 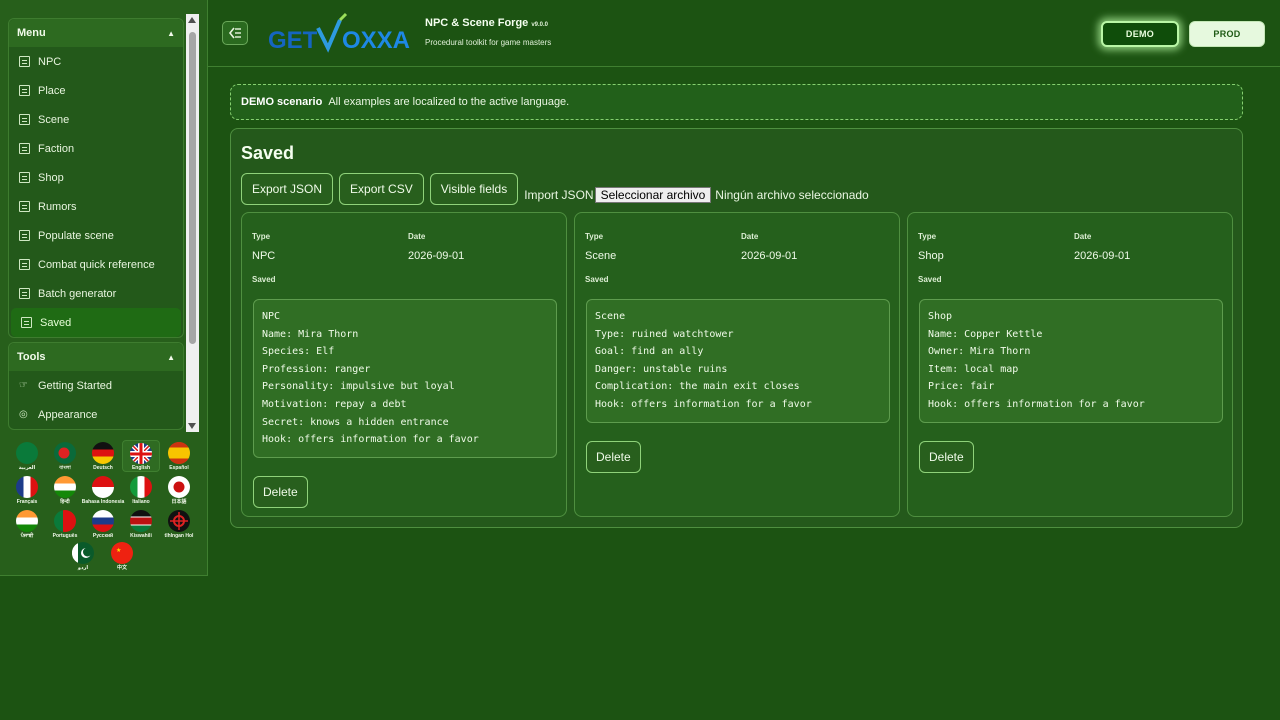 What do you see at coordinates (57, 206) in the screenshot?
I see `sidebar-item-label: Rumors` at bounding box center [57, 206].